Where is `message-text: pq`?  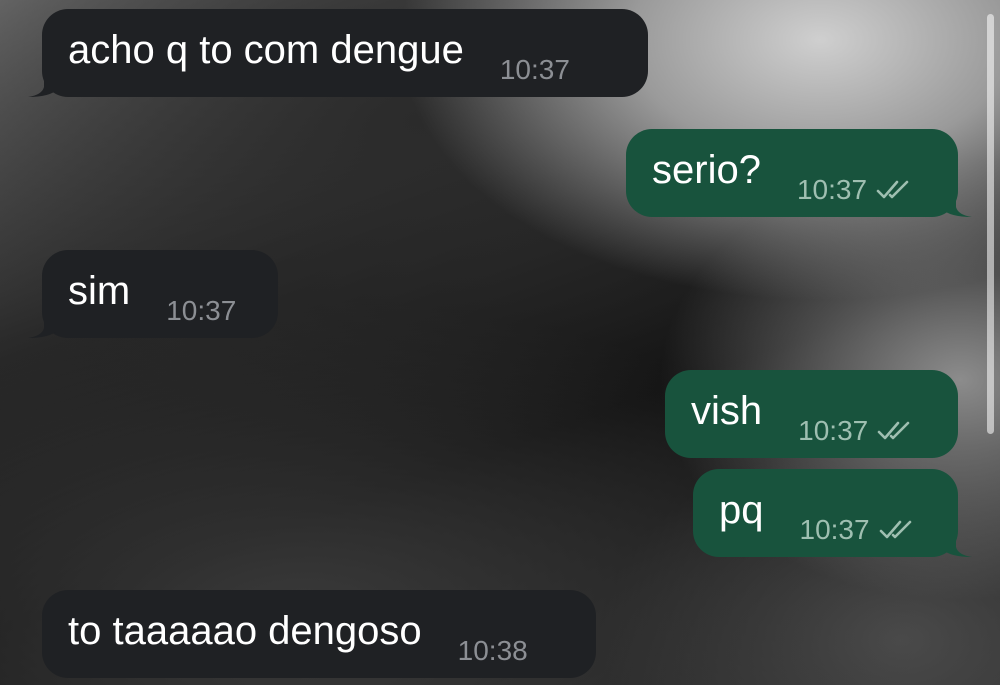 message-text: pq is located at coordinates (741, 510).